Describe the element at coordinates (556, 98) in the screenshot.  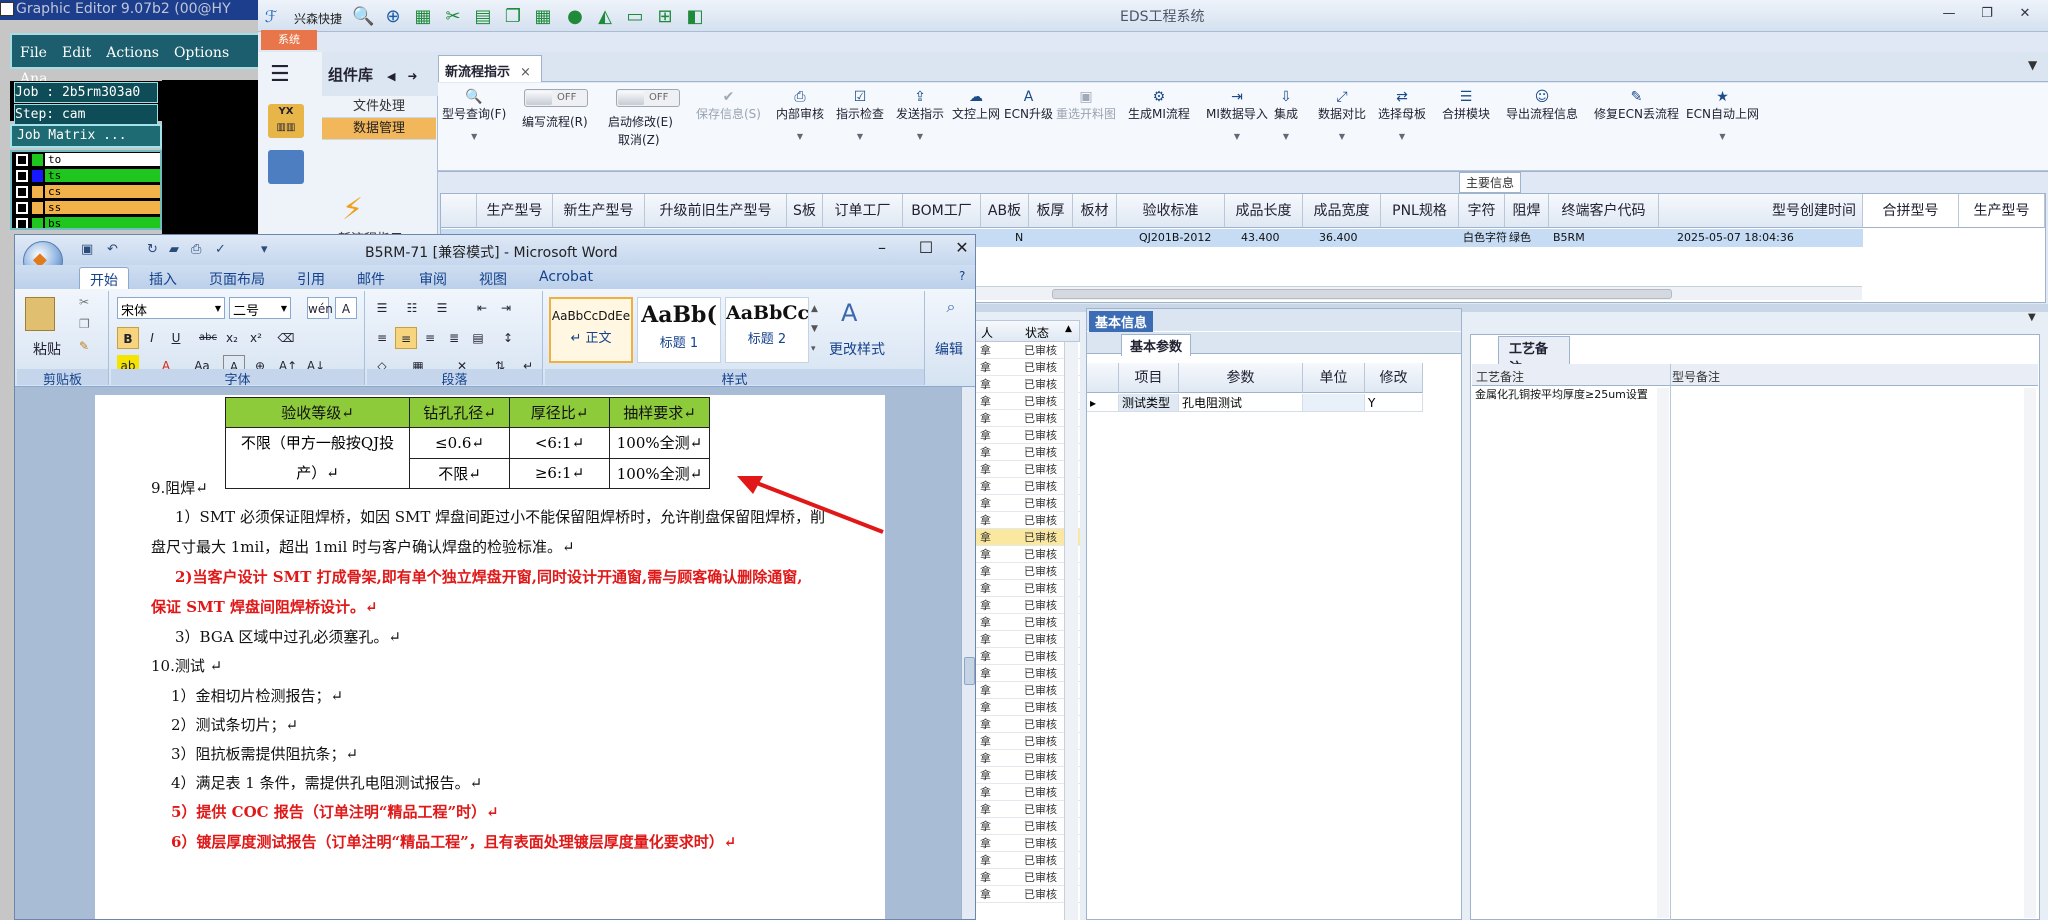
I see `write-flow-toggle: OFF` at that location.